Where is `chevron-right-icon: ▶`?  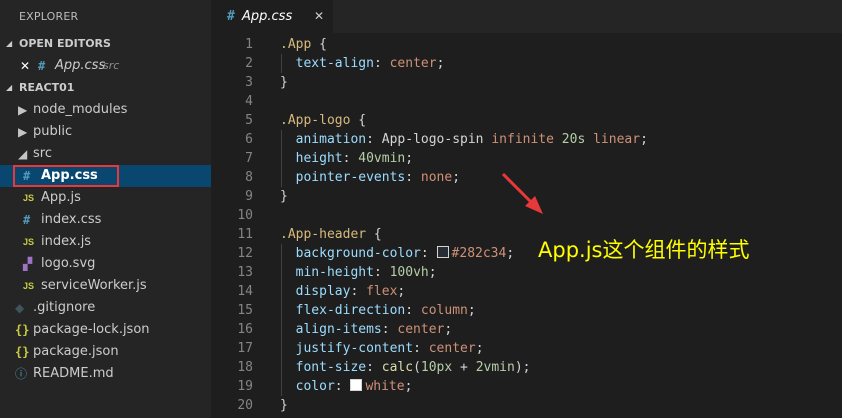 chevron-right-icon: ▶ is located at coordinates (23, 110).